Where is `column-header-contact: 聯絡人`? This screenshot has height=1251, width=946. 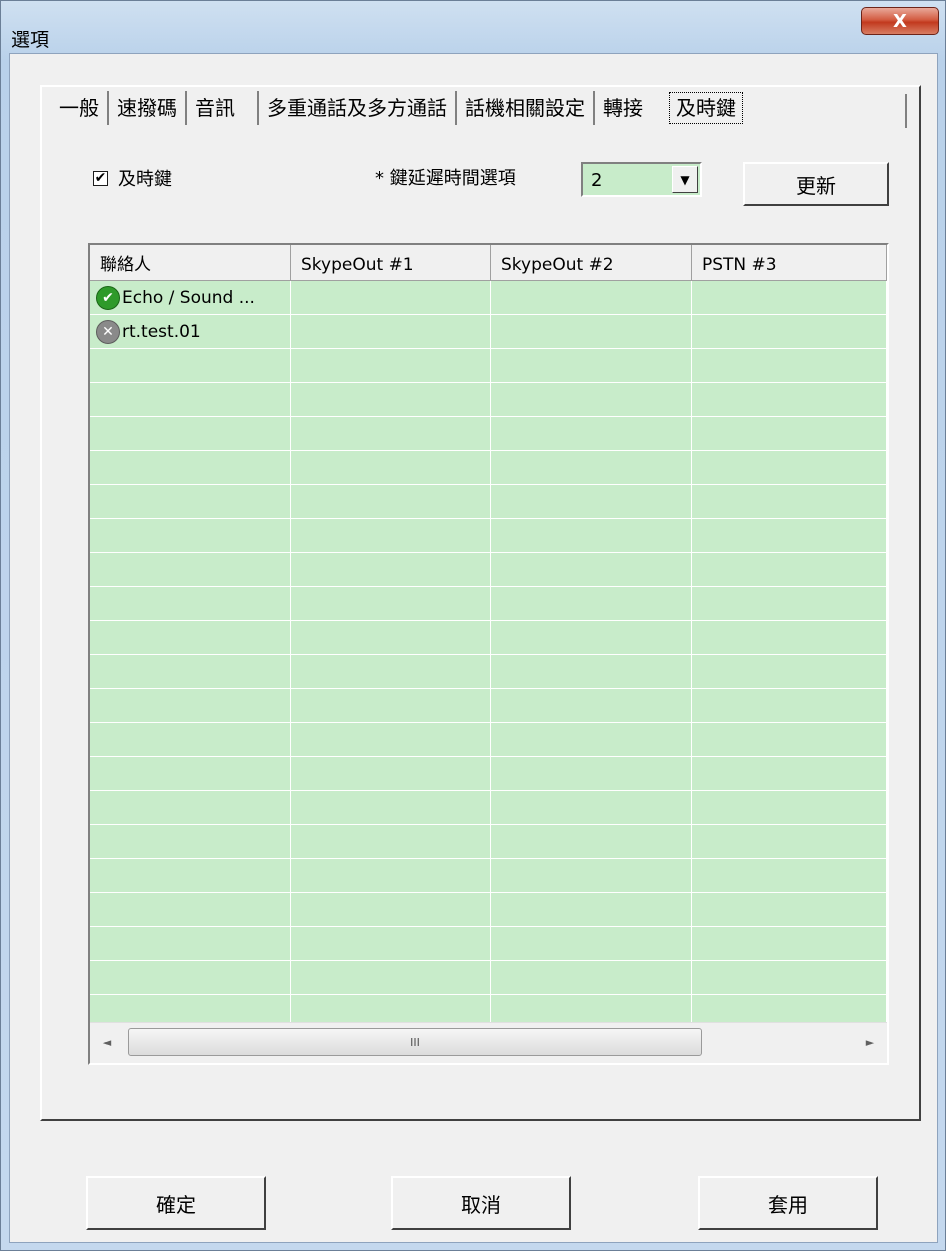
column-header-contact: 聯絡人 is located at coordinates (190, 262).